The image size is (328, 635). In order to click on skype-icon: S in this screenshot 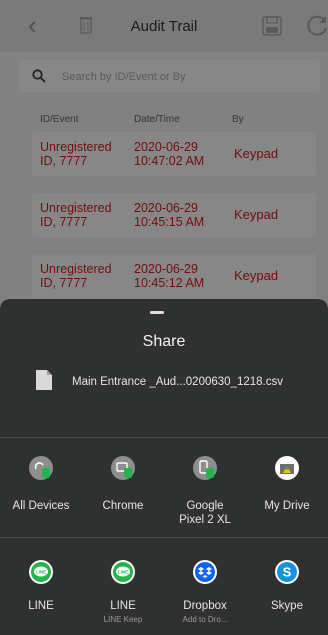, I will do `click(287, 572)`.